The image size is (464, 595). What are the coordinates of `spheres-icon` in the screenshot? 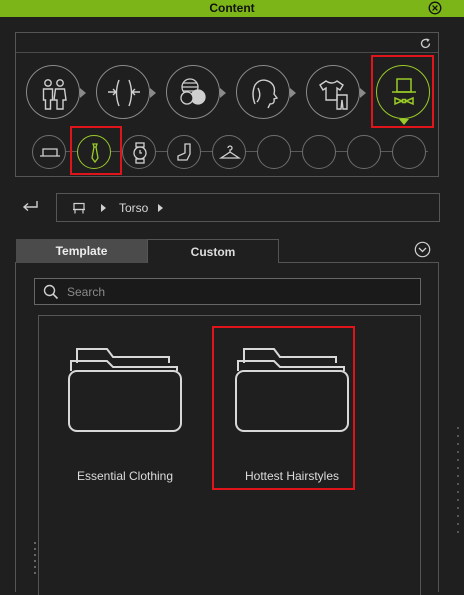 It's located at (193, 91).